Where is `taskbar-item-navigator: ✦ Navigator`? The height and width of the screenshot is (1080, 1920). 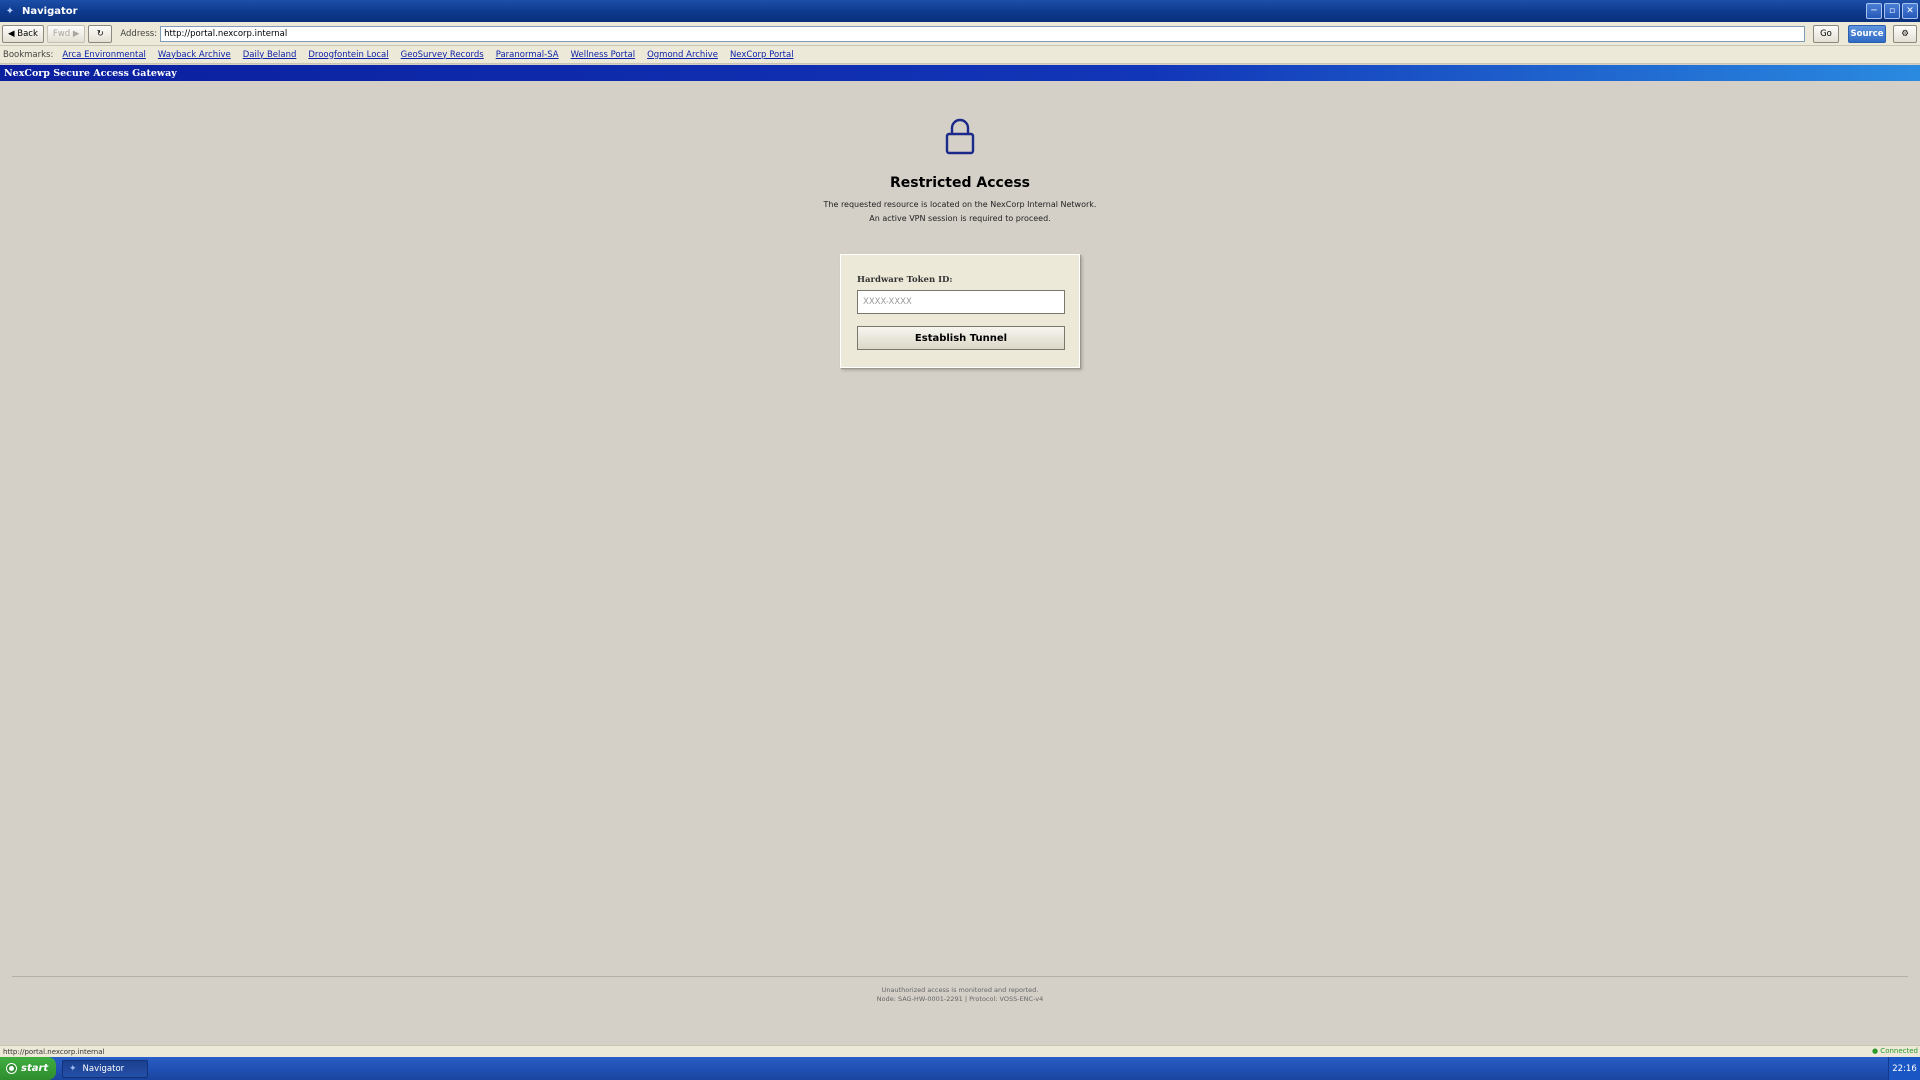 taskbar-item-navigator: ✦ Navigator is located at coordinates (105, 1068).